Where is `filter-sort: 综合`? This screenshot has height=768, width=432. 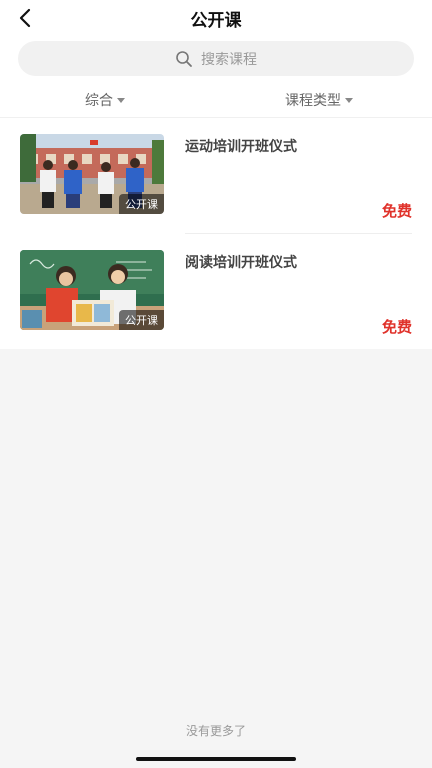 filter-sort: 综合 is located at coordinates (105, 100).